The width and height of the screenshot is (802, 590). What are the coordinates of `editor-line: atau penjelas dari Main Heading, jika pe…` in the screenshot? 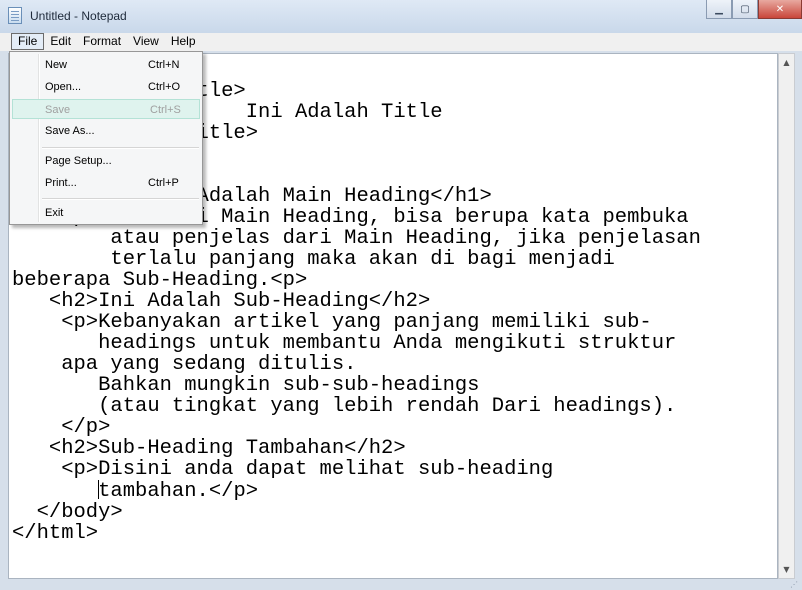 It's located at (356, 238).